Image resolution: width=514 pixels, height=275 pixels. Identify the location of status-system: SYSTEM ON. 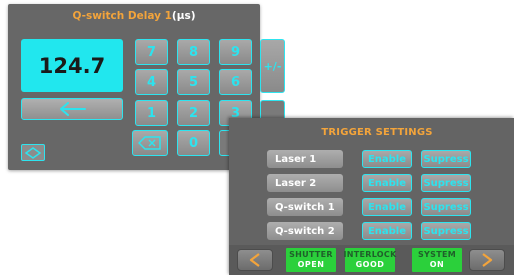
(437, 260).